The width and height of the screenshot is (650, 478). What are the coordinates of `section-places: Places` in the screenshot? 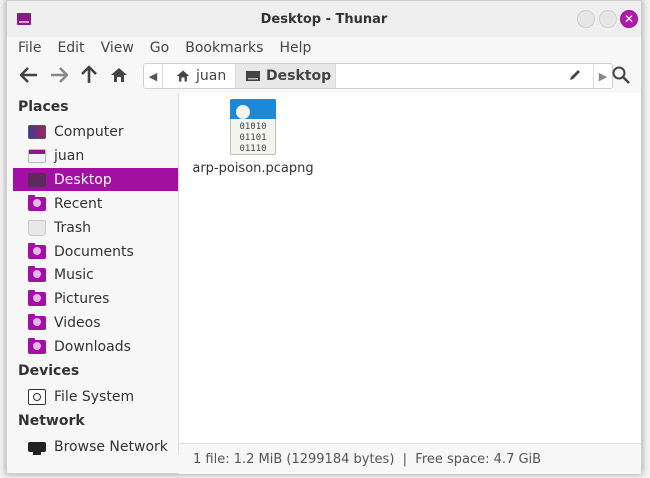 It's located at (43, 107).